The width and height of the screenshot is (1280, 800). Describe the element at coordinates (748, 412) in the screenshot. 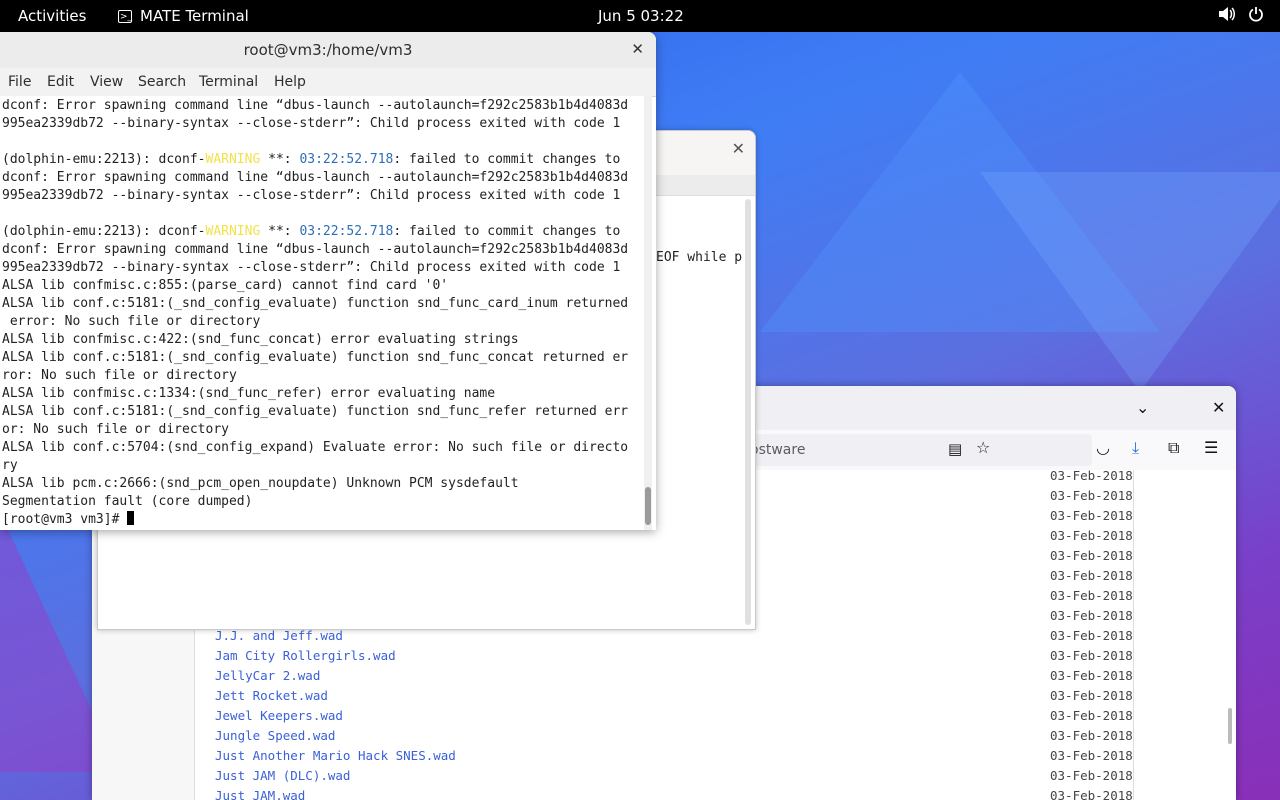

I see `dialog-scrollbar` at that location.